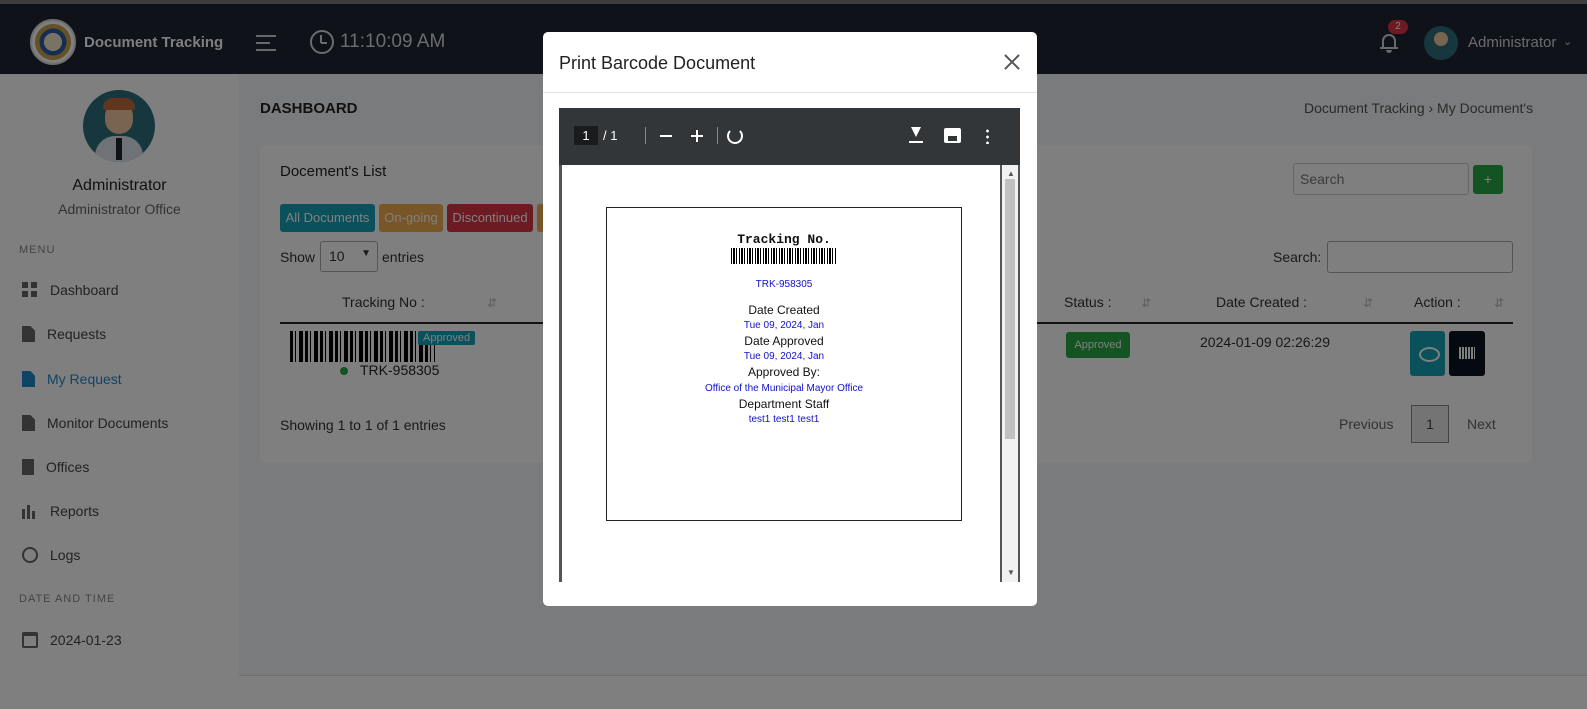  What do you see at coordinates (610, 135) in the screenshot?
I see `page-total: / 1` at bounding box center [610, 135].